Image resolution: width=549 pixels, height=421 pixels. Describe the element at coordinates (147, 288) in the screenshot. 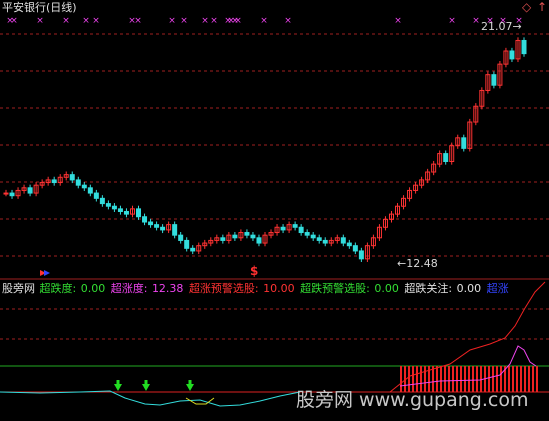

I see `legend-item-overbought: 超涨度: 12.38` at that location.